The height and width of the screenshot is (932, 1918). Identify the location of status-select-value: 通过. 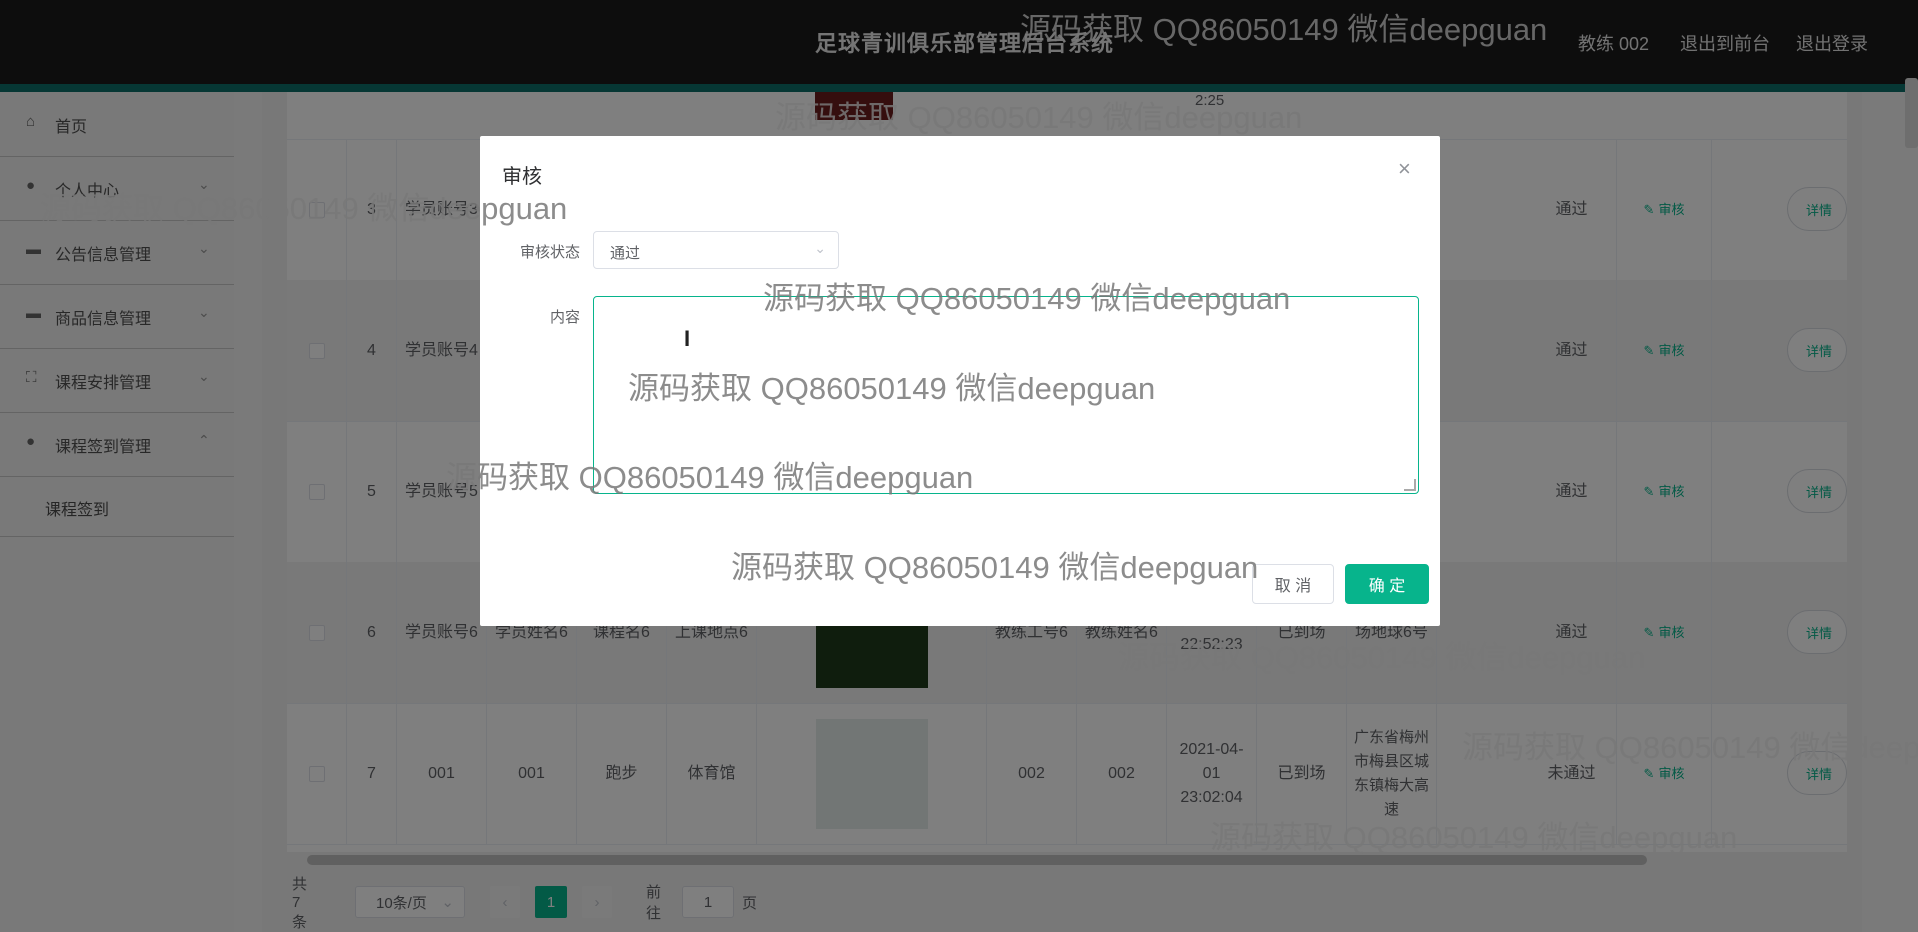
(625, 253).